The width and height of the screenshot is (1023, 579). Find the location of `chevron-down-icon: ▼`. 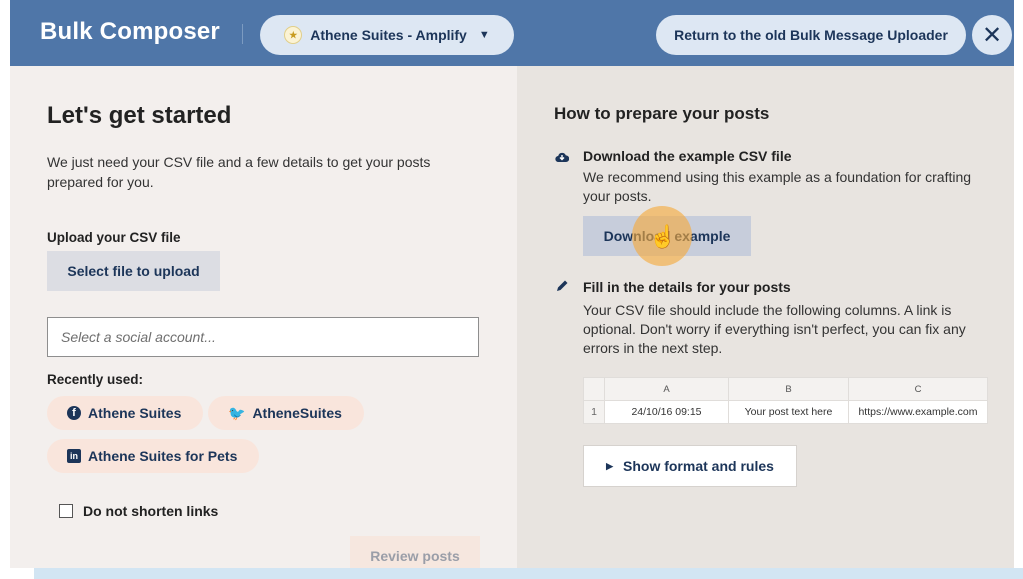

chevron-down-icon: ▼ is located at coordinates (484, 35).